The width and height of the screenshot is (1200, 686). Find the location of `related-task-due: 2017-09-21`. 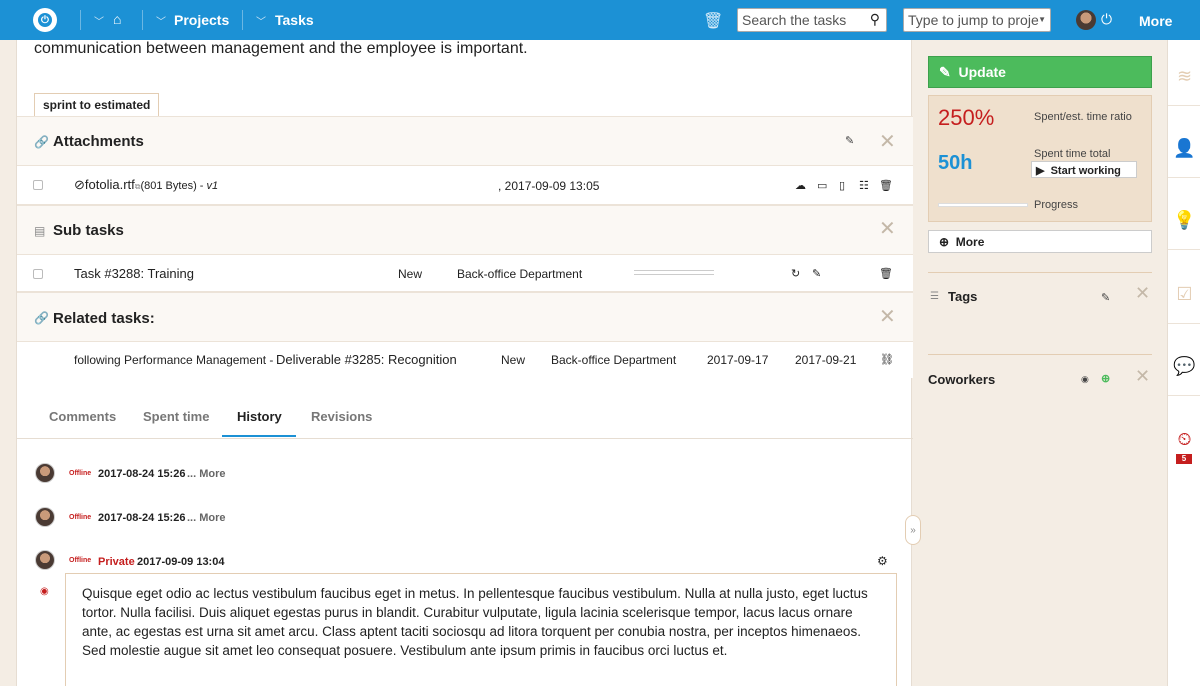

related-task-due: 2017-09-21 is located at coordinates (826, 360).